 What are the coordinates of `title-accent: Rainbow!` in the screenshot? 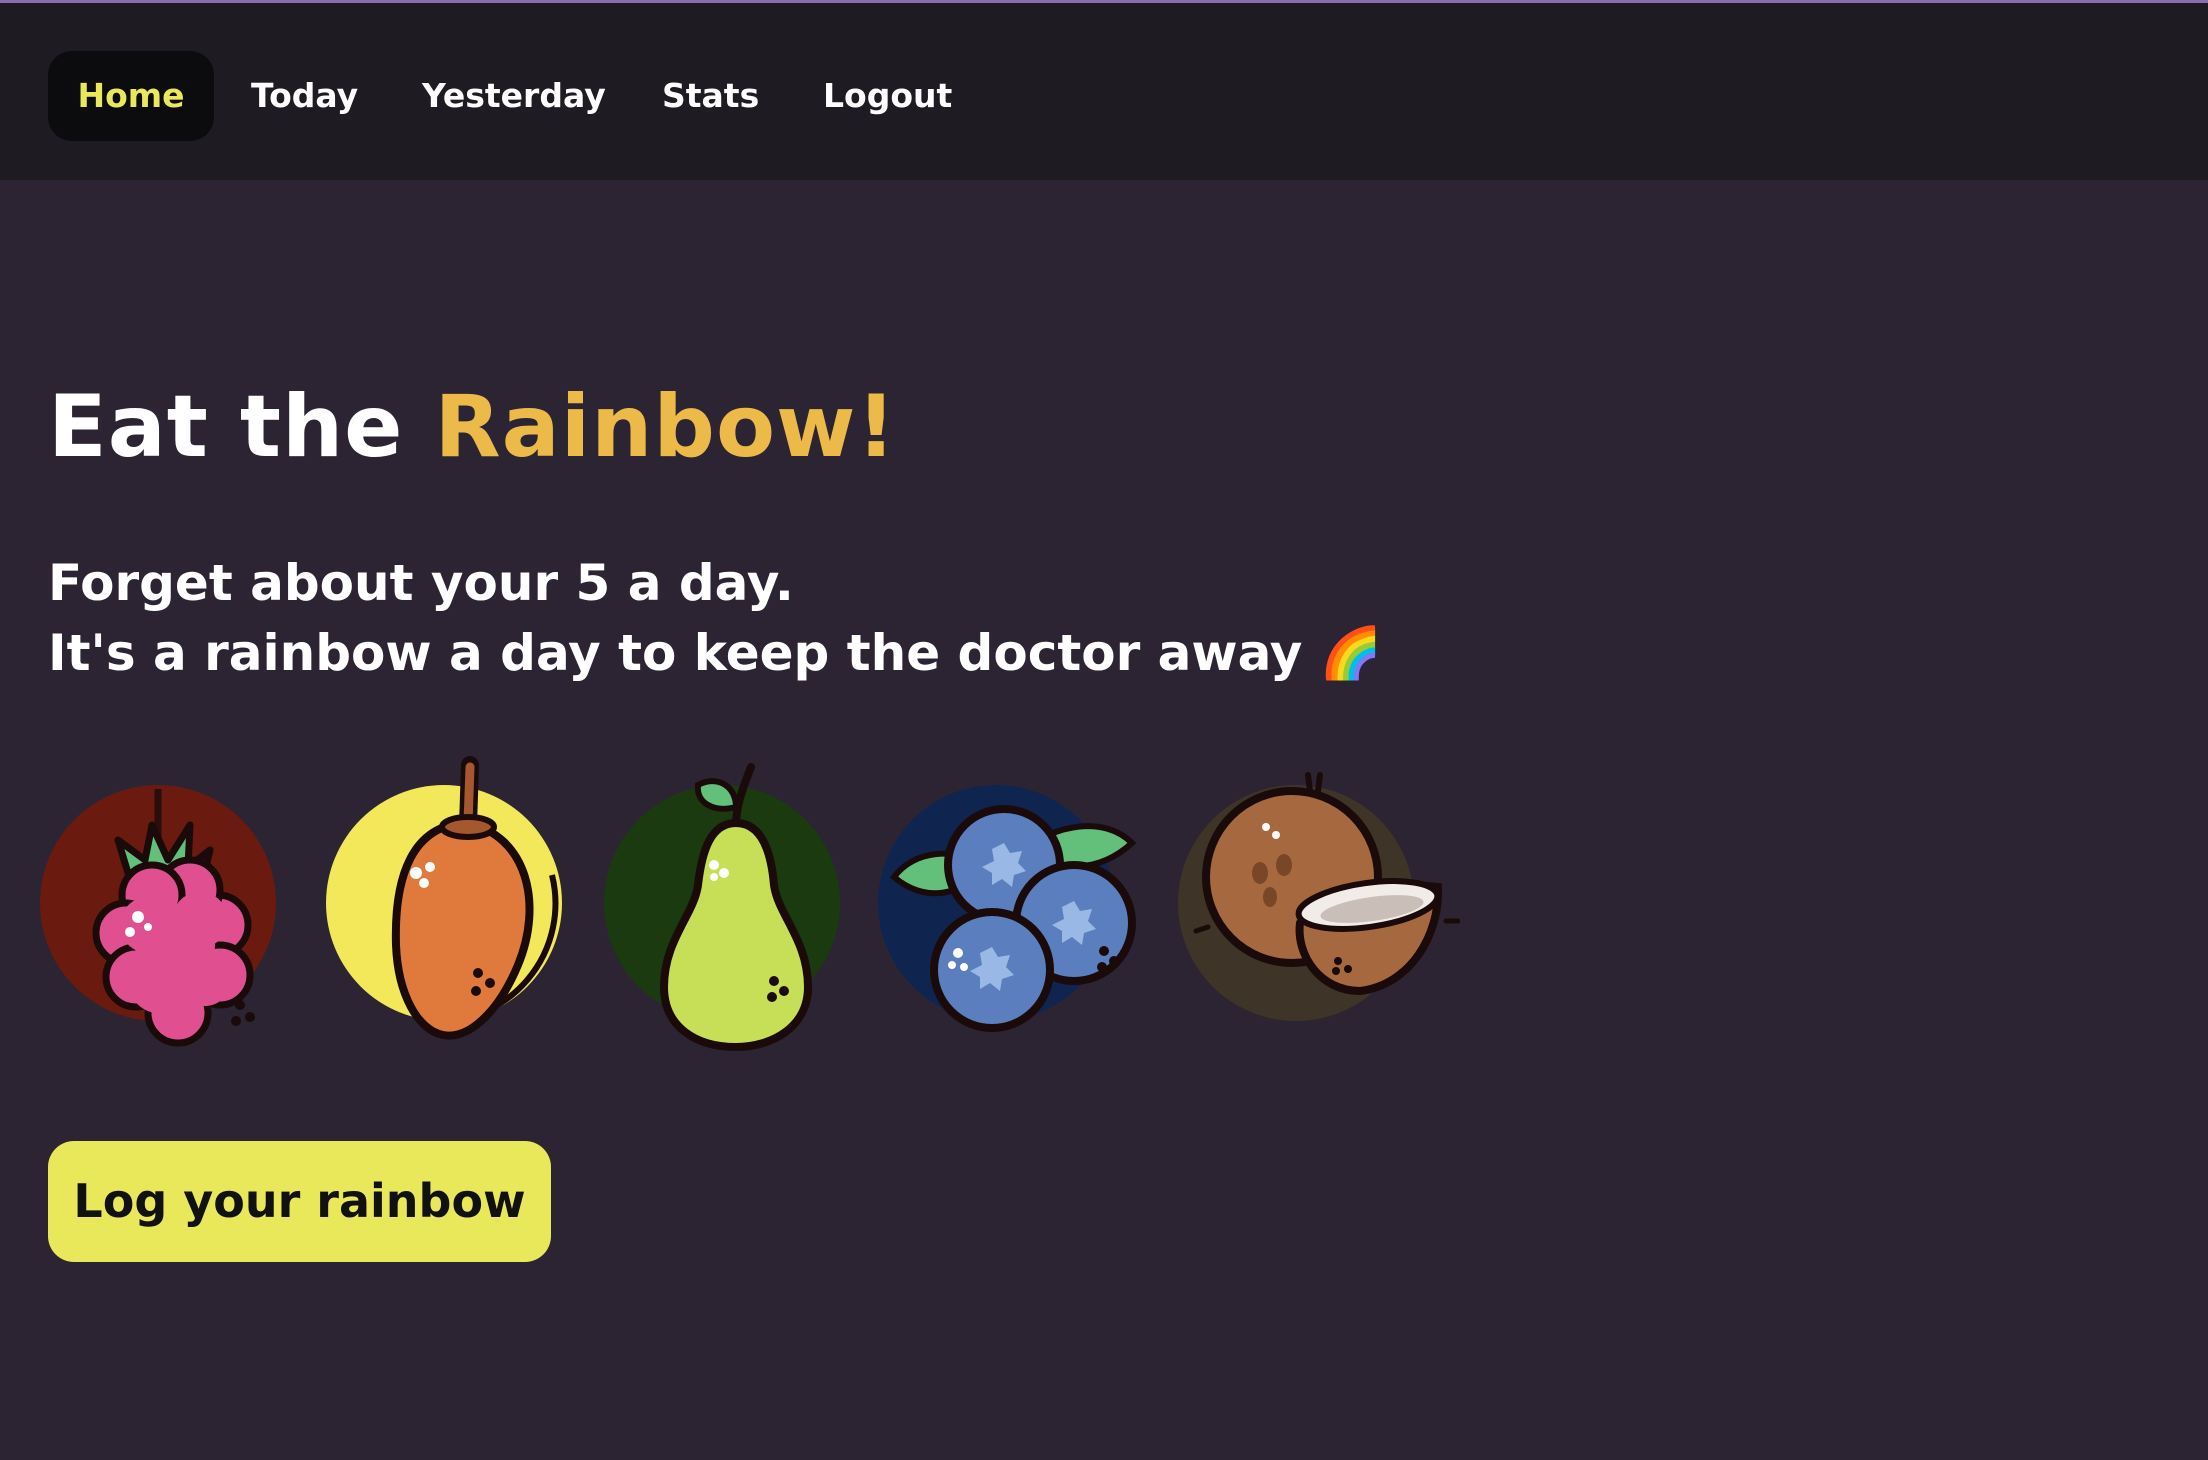 It's located at (665, 427).